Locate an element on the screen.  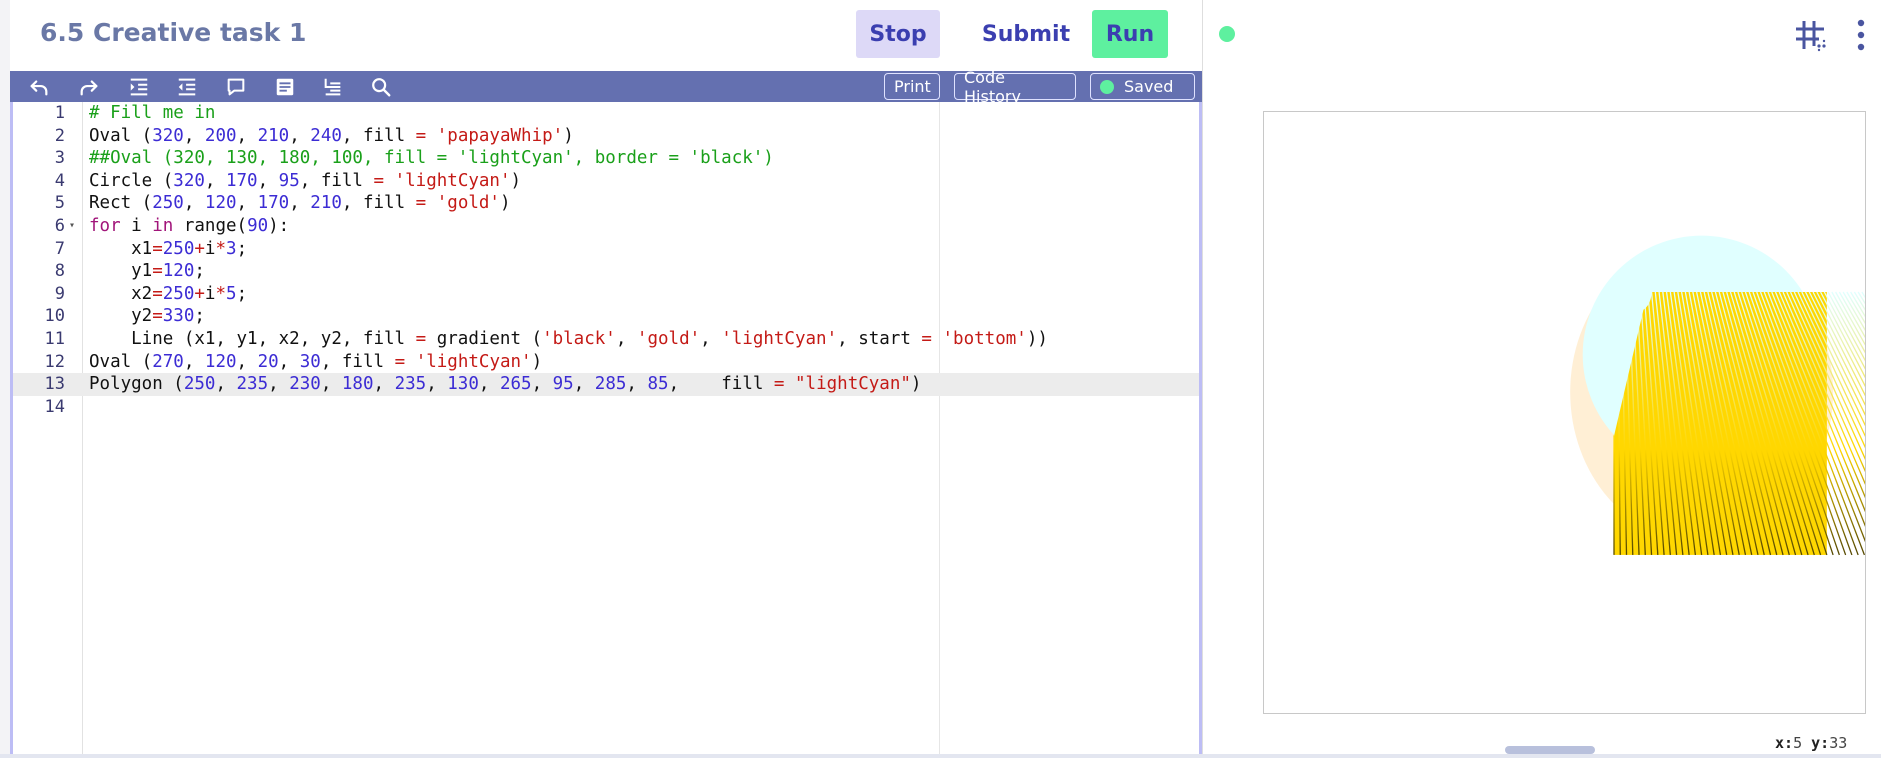
line-number: 5 is located at coordinates (59, 203).